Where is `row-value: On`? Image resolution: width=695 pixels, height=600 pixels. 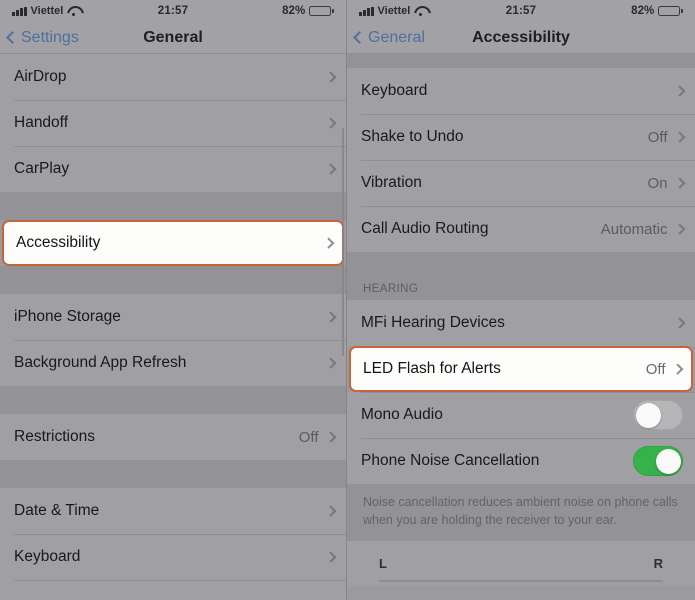 row-value: On is located at coordinates (657, 183).